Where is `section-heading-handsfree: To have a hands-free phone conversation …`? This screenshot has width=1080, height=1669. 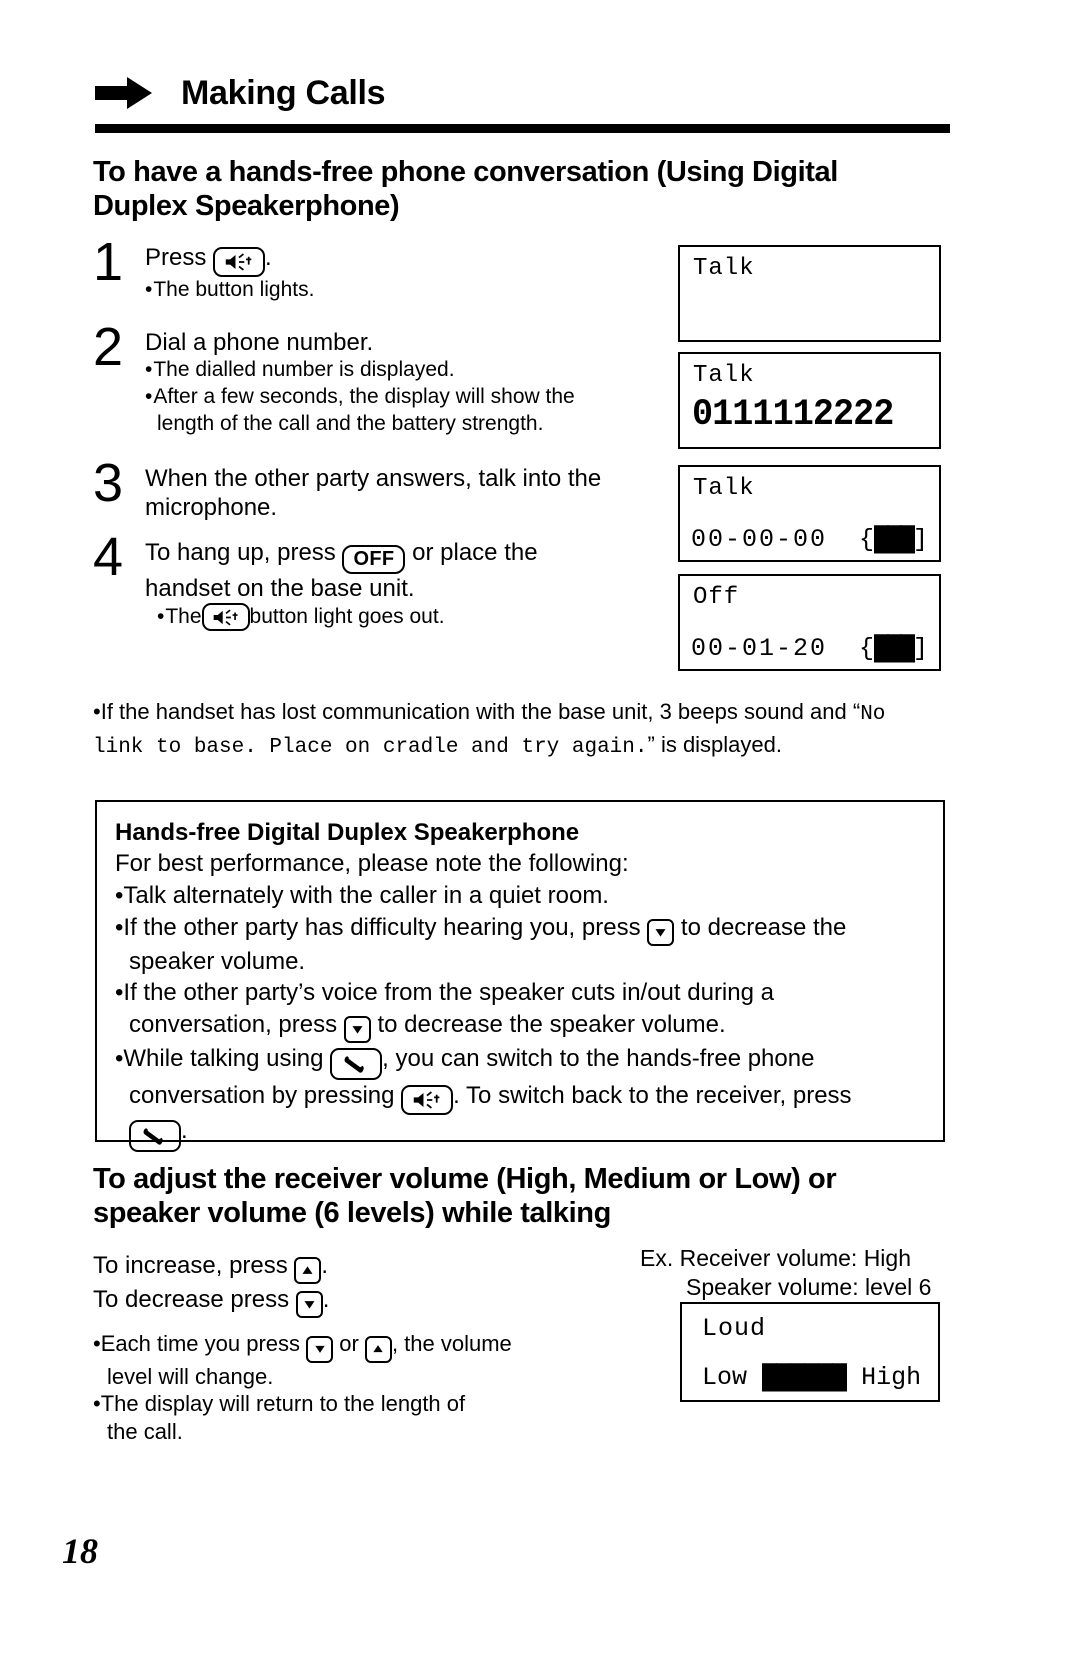
section-heading-handsfree: To have a hands-free phone conversation … is located at coordinates (518, 189).